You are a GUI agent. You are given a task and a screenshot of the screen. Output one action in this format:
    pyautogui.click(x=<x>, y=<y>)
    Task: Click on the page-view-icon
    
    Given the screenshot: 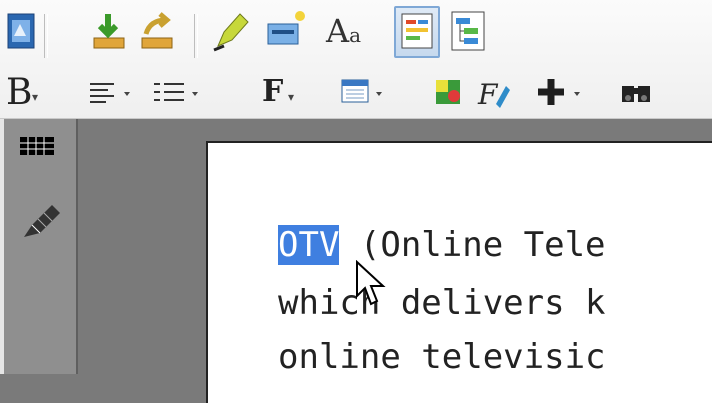 What is the action you would take?
    pyautogui.click(x=417, y=31)
    